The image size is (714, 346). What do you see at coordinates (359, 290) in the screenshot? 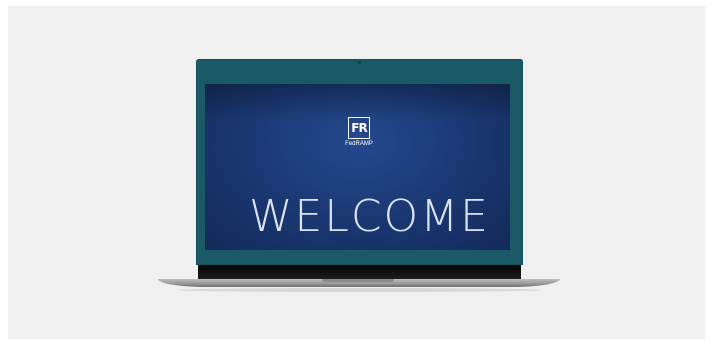
I see `laptop-shadow` at bounding box center [359, 290].